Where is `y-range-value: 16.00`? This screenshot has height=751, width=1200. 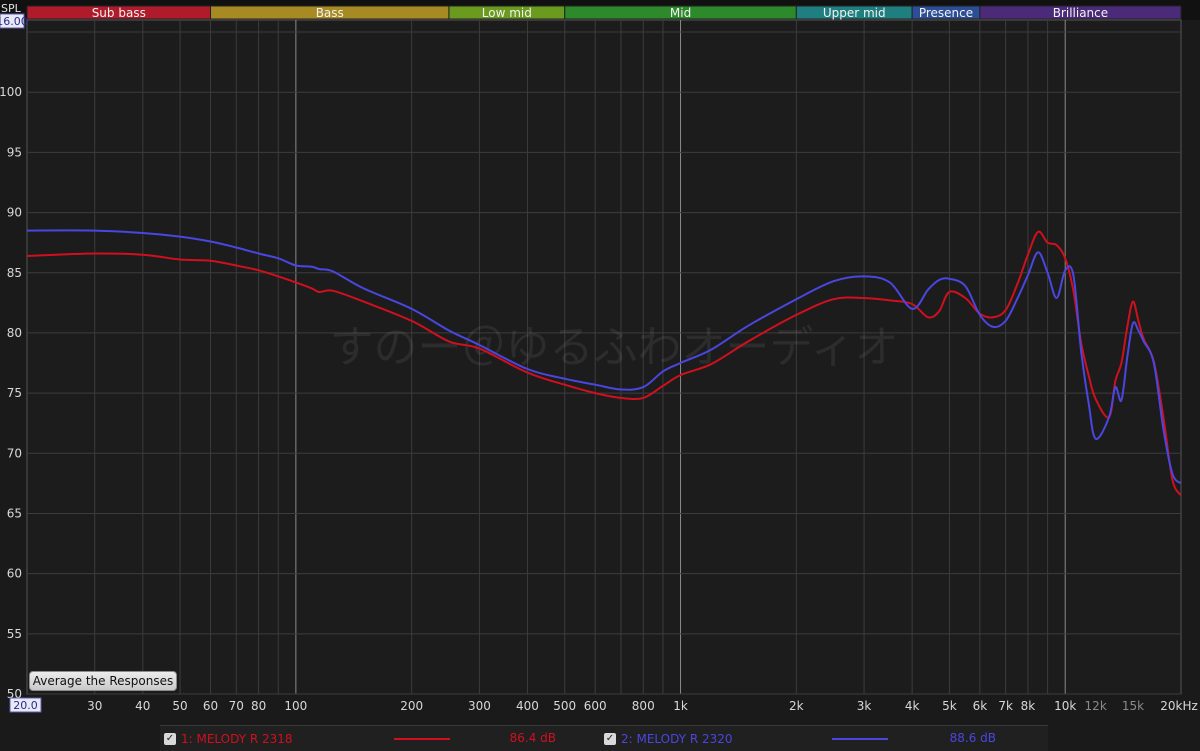 y-range-value: 16.00 is located at coordinates (14, 21).